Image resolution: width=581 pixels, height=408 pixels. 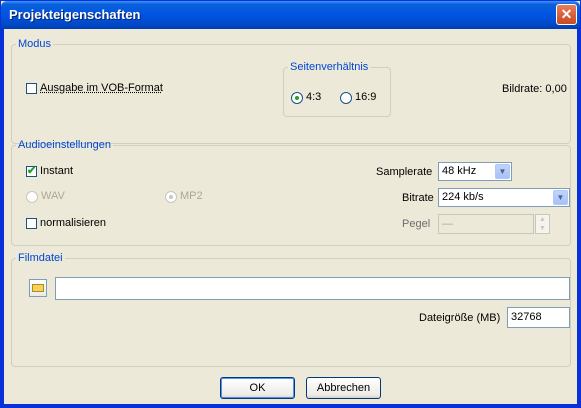 What do you see at coordinates (486, 224) in the screenshot?
I see `pegel-input: —` at bounding box center [486, 224].